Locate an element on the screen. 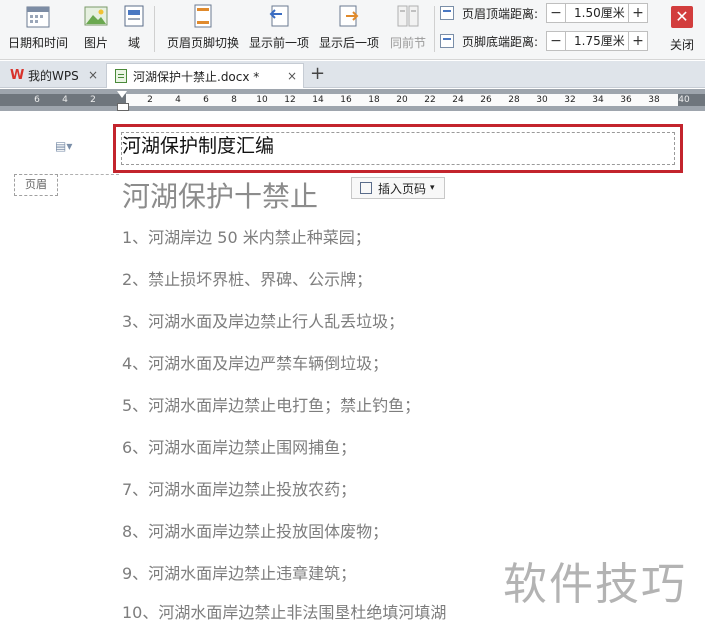  field-button: 域 is located at coordinates (134, 29).